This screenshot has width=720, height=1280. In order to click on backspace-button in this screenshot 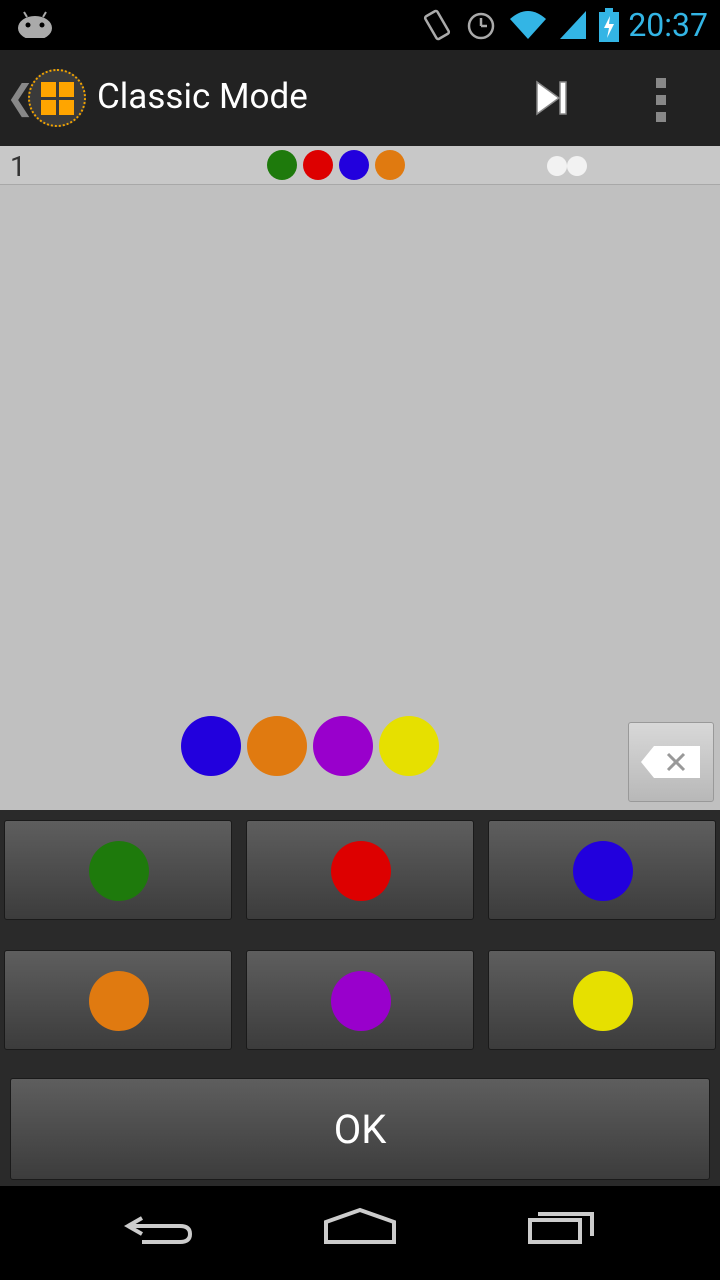, I will do `click(671, 762)`.